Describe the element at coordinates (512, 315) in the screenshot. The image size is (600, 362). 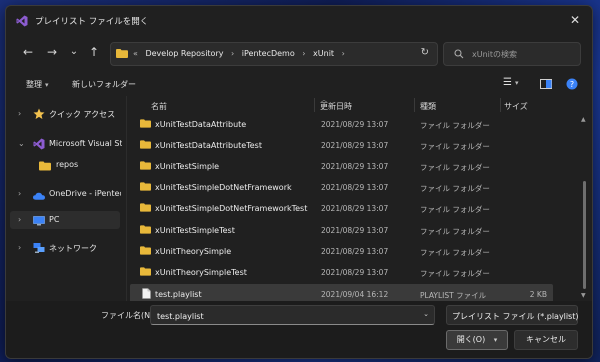
I see `filetype-select: プレイリスト ファイル (*.playlist) ⌄` at that location.